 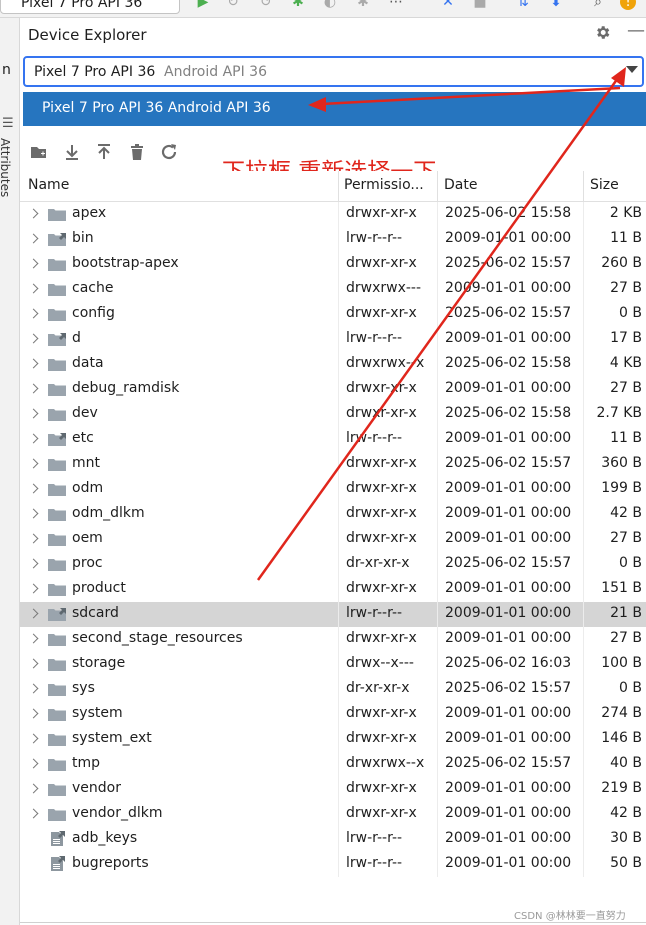 What do you see at coordinates (636, 30) in the screenshot?
I see `minimize-icon: —` at bounding box center [636, 30].